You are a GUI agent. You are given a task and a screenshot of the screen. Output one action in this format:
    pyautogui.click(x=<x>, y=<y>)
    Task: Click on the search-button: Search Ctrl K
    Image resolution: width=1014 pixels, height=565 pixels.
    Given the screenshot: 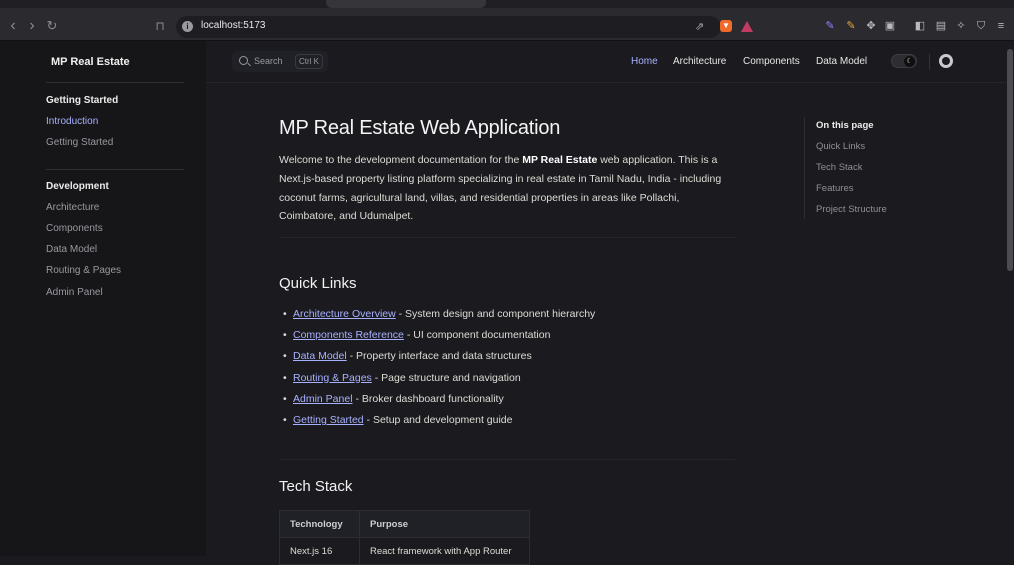 What is the action you would take?
    pyautogui.click(x=280, y=61)
    